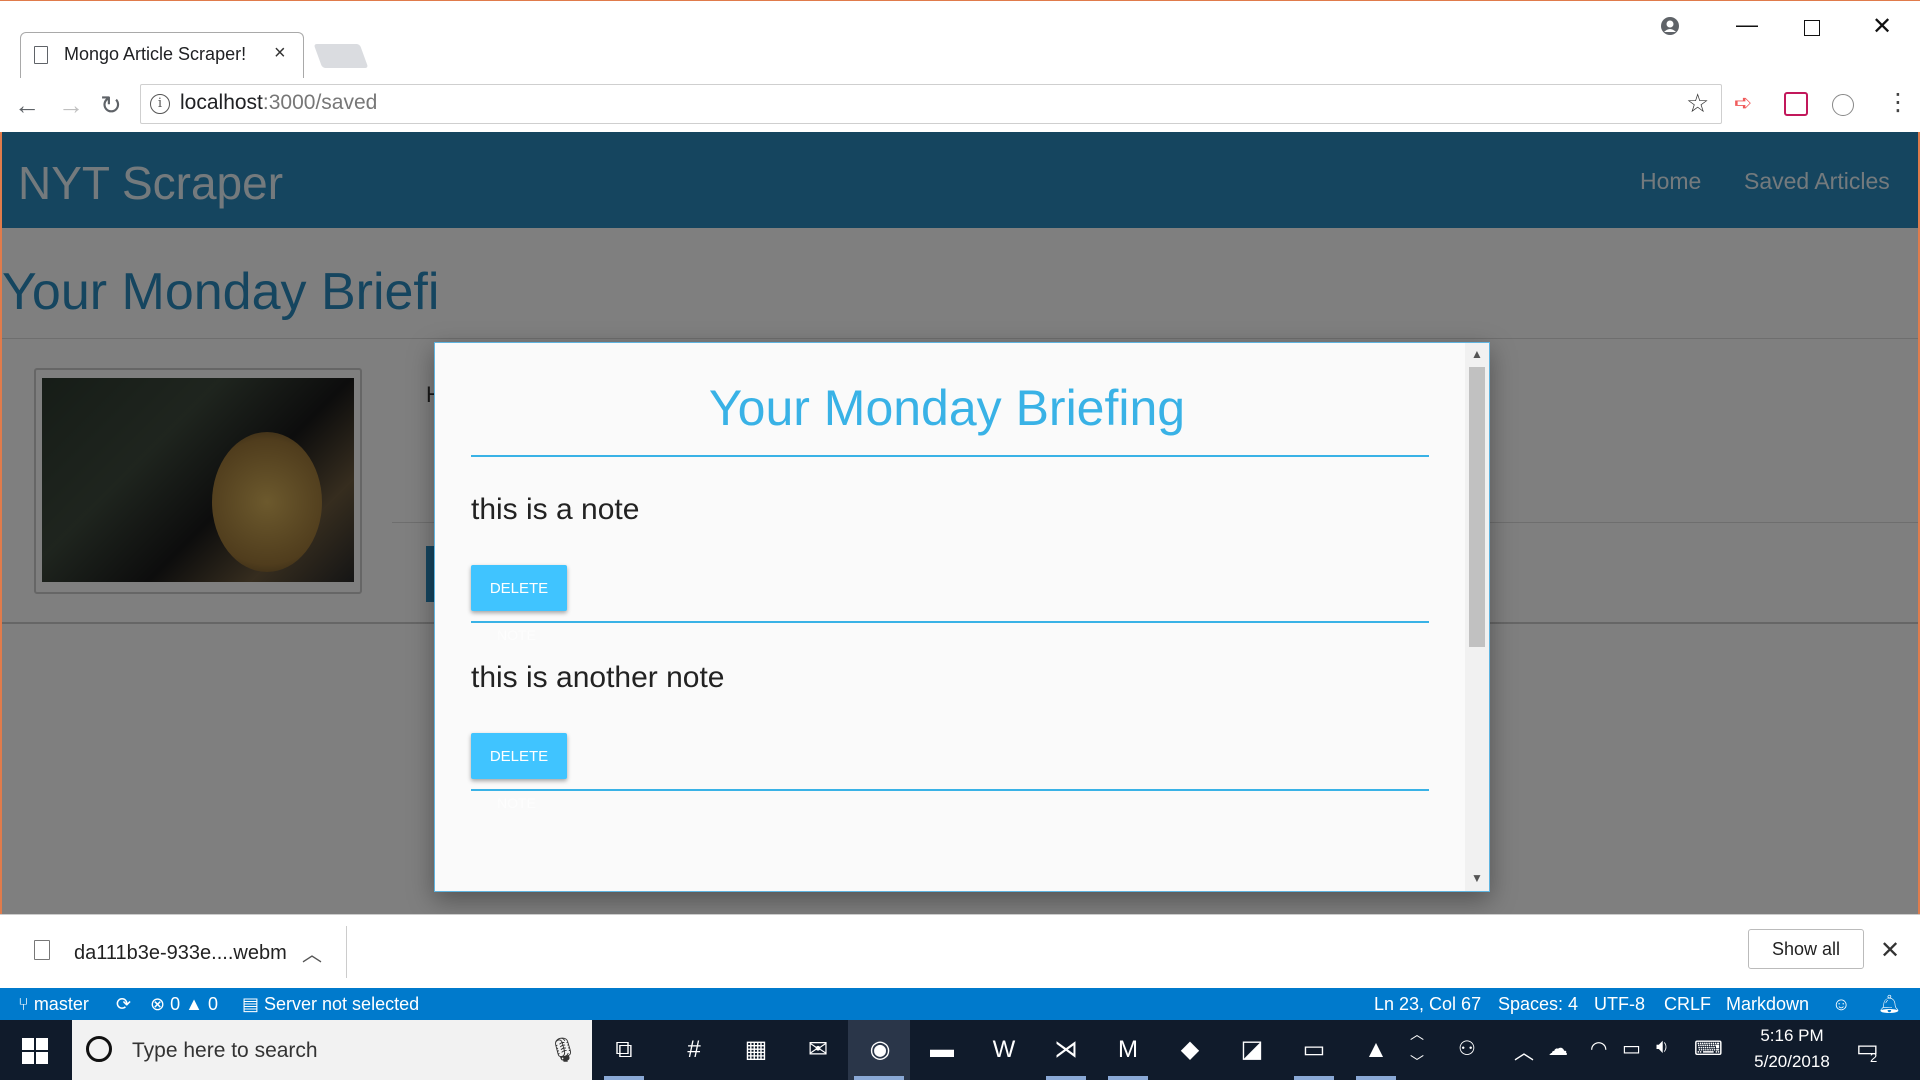 This screenshot has width=1920, height=1080. I want to click on window-close-button: ✕, so click(1882, 26).